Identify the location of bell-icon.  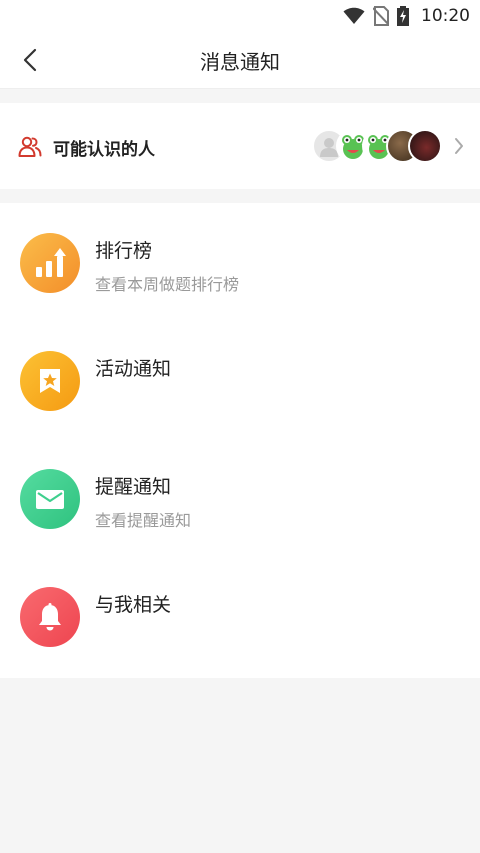
(50, 617).